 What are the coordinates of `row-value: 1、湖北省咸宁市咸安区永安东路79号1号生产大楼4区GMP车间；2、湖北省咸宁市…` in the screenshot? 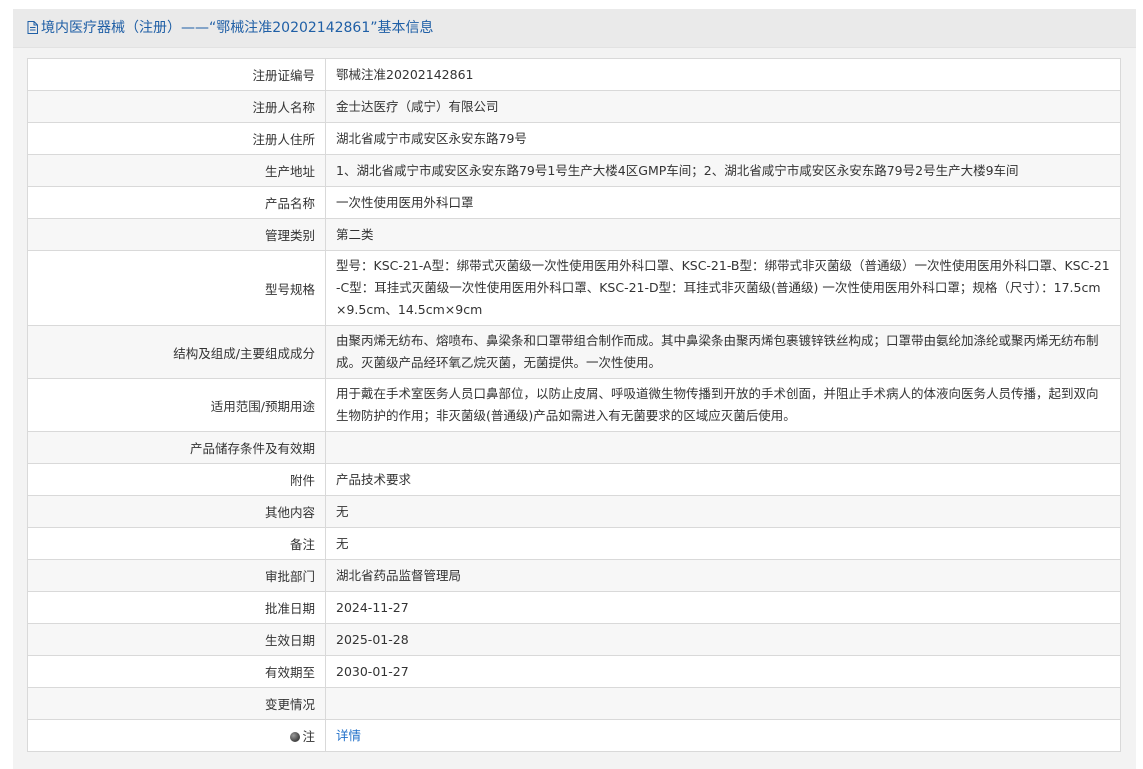 It's located at (723, 170).